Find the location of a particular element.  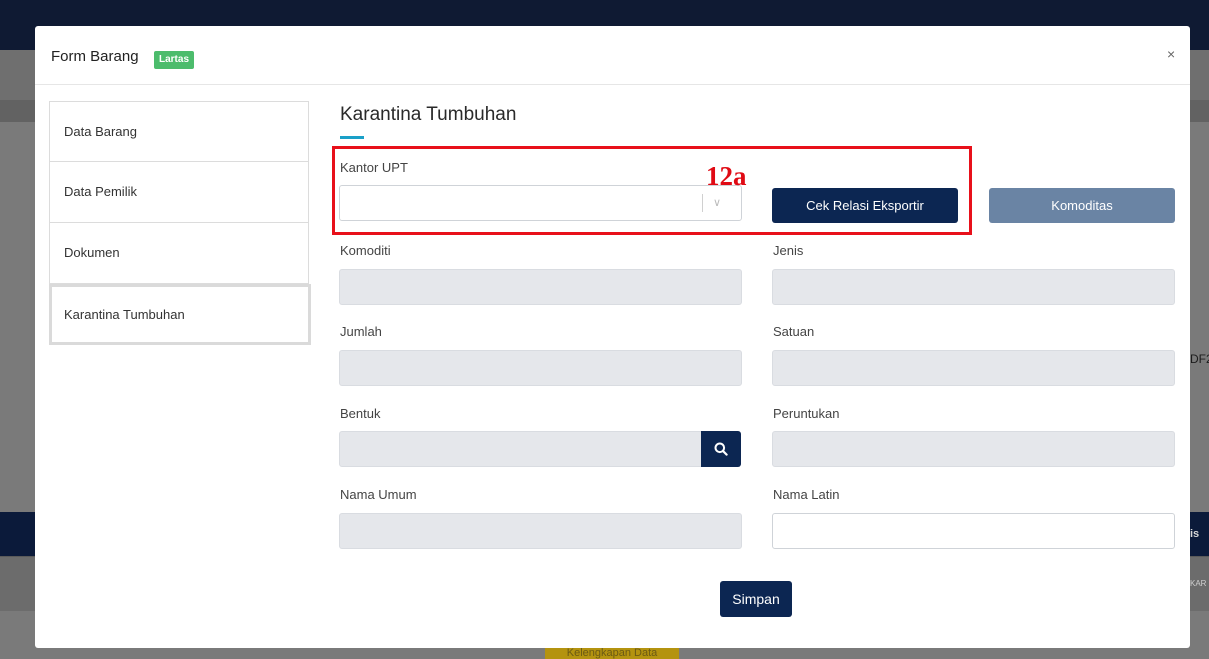

satuan-label: Satuan is located at coordinates (794, 331).